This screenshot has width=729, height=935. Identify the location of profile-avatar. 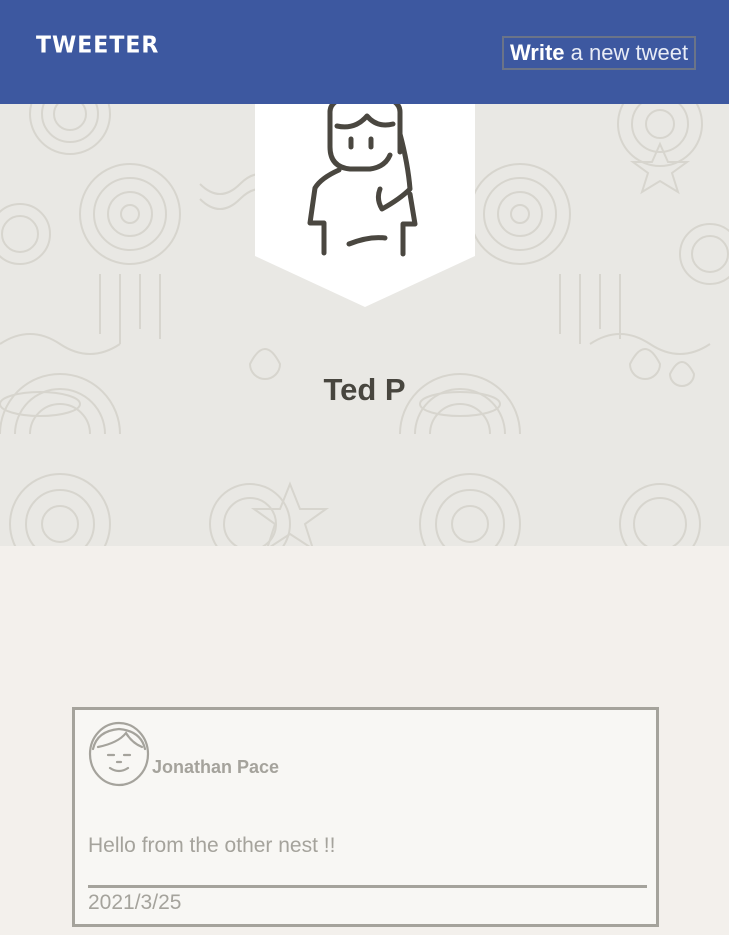
(365, 205).